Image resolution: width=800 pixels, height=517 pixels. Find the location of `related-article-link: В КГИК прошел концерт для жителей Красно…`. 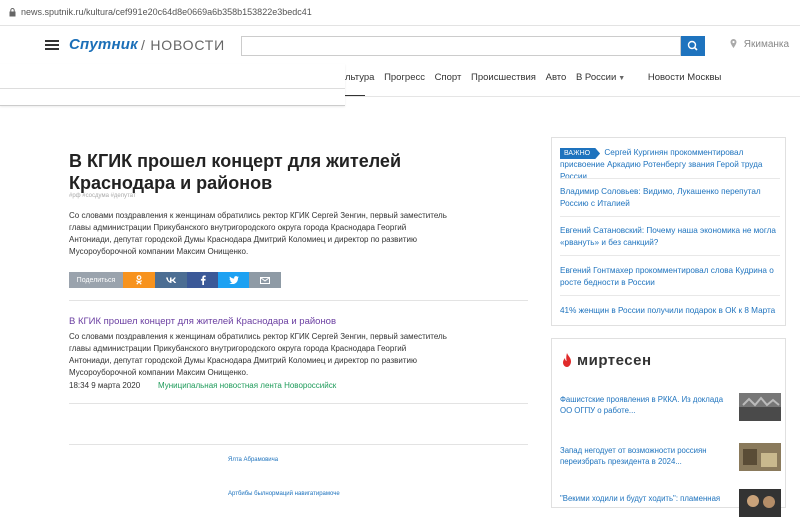

related-article-link: В КГИК прошел концерт для жителей Красно… is located at coordinates (202, 321).